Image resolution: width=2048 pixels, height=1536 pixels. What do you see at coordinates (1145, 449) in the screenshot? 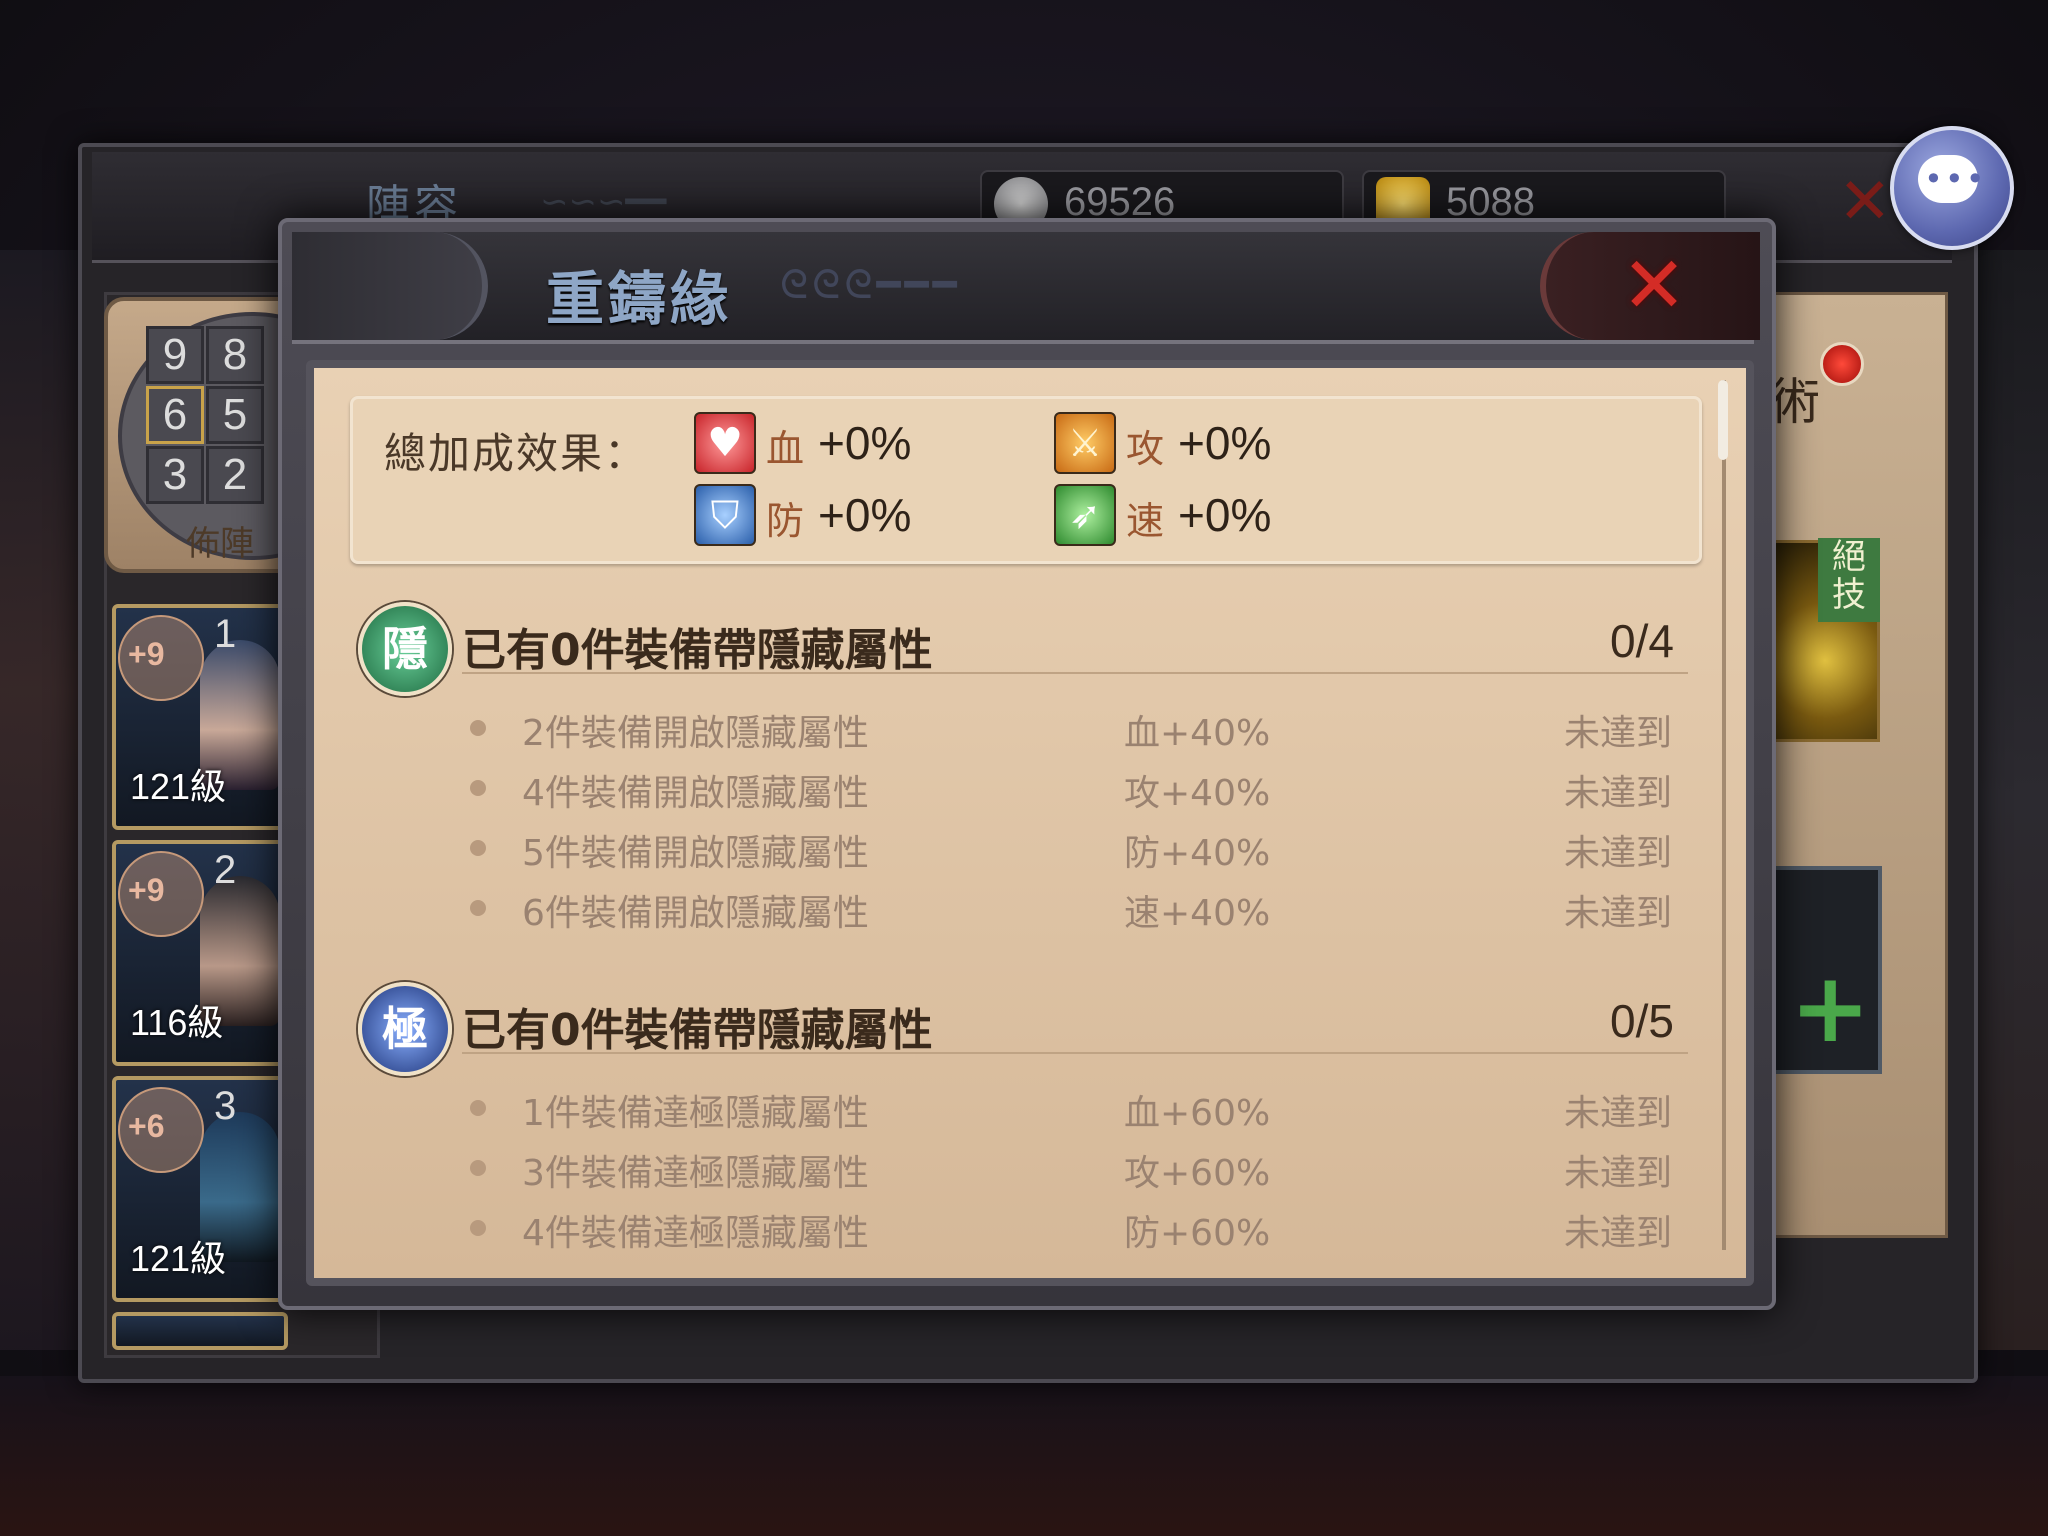
I see `stat-name: 攻` at bounding box center [1145, 449].